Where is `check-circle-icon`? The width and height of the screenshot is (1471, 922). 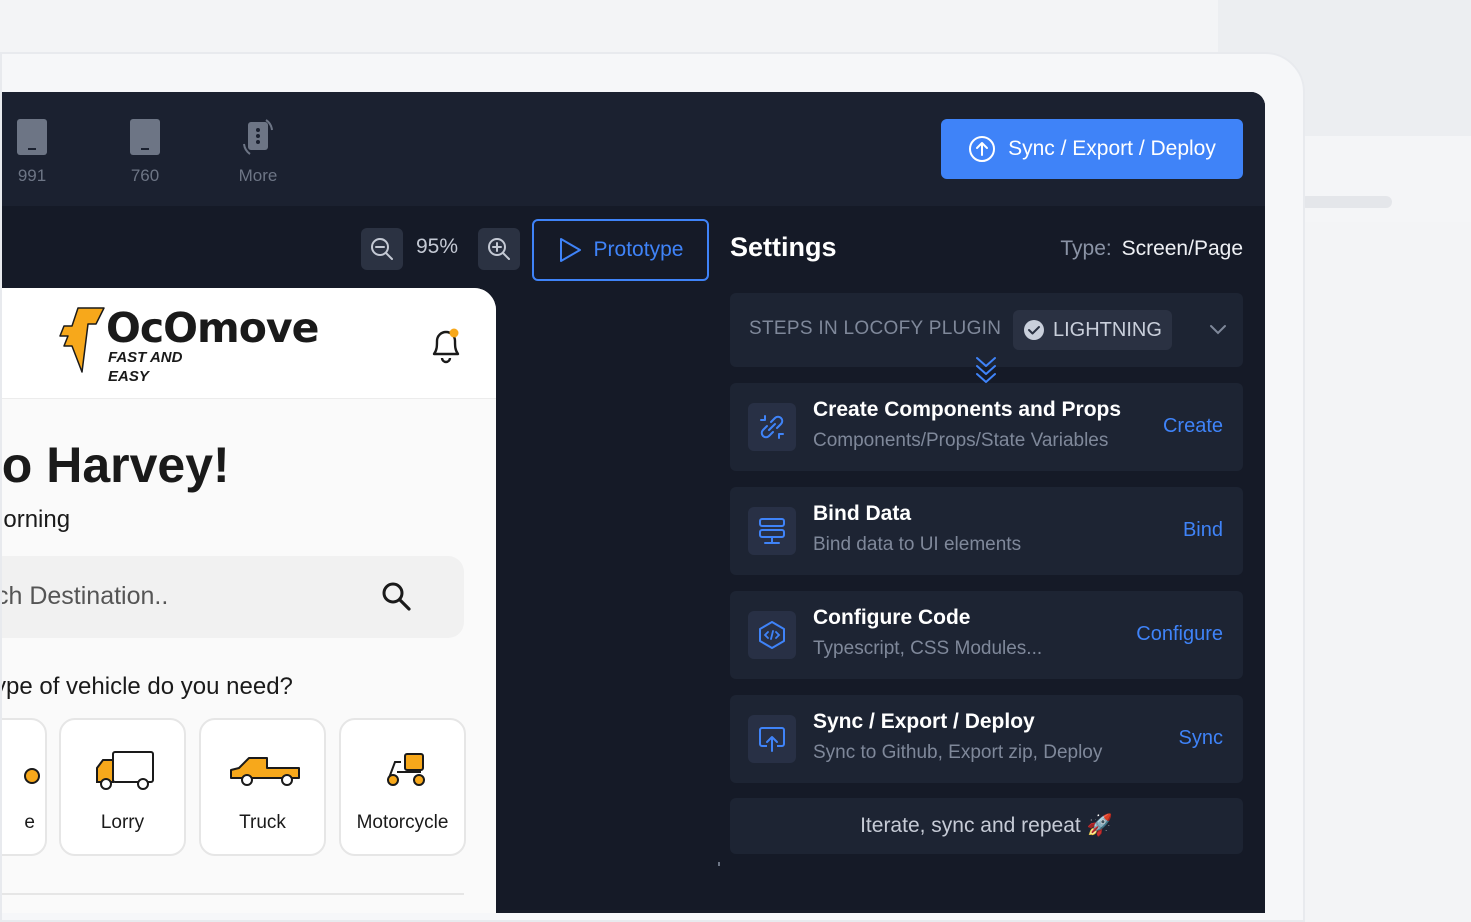
check-circle-icon is located at coordinates (1034, 330).